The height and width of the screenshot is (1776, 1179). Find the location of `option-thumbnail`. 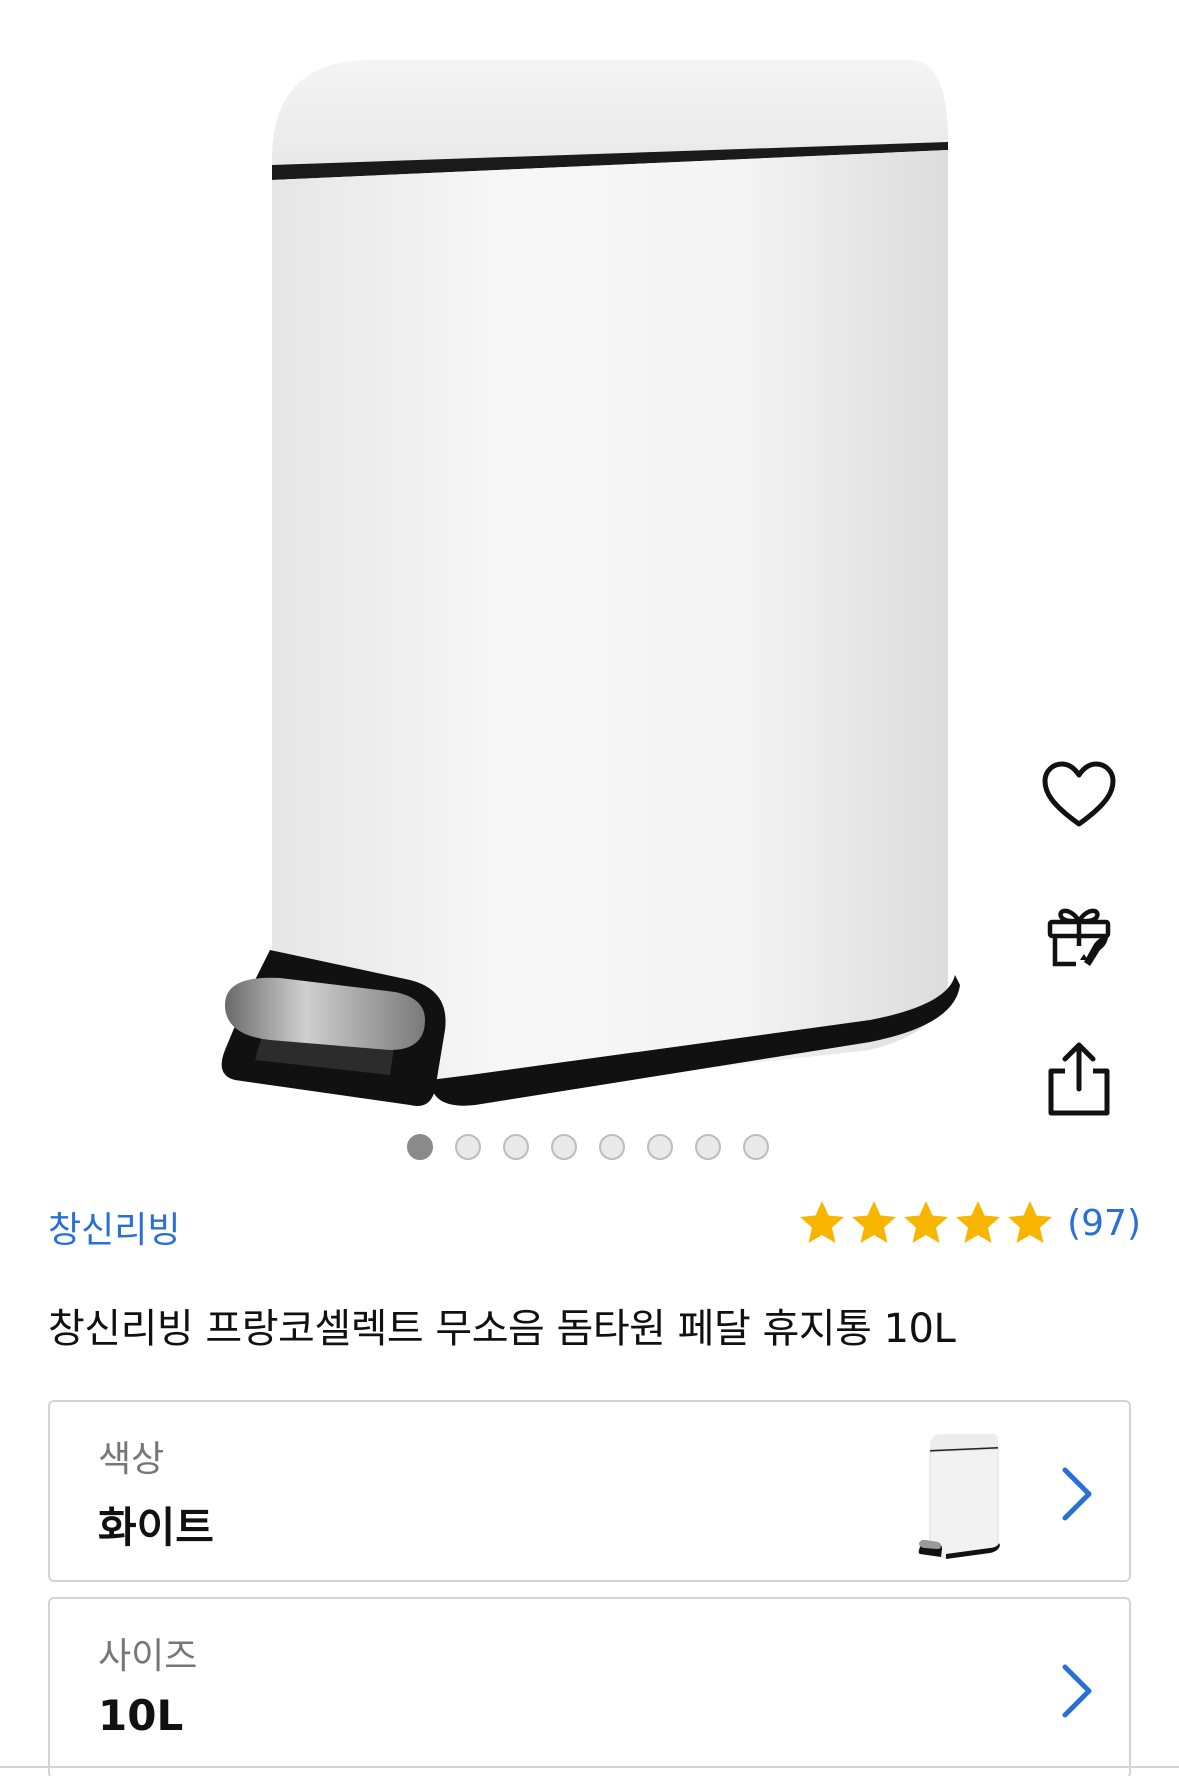

option-thumbnail is located at coordinates (959, 1496).